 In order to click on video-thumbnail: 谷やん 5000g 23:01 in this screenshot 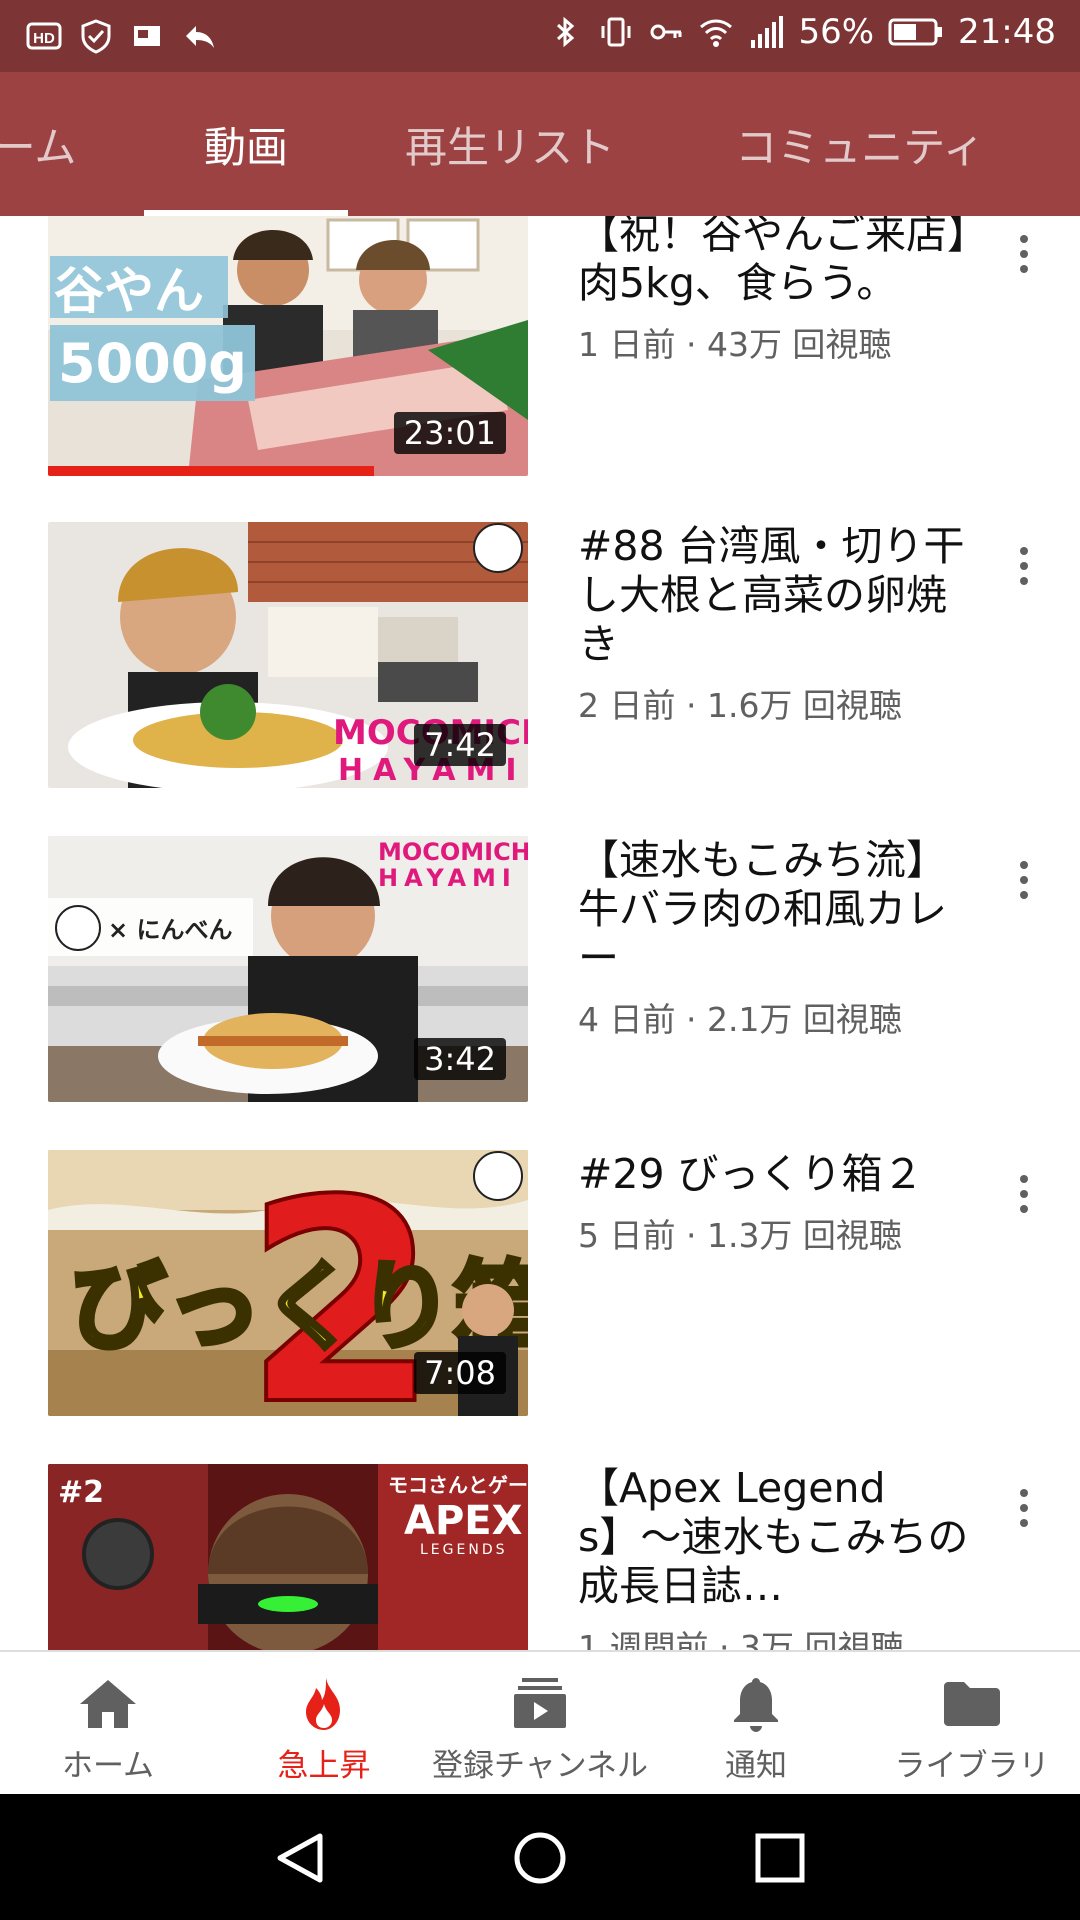, I will do `click(288, 346)`.